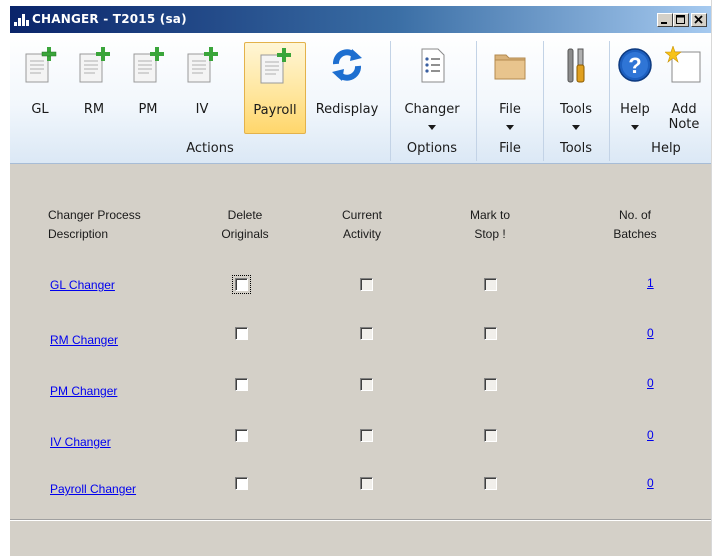 This screenshot has height=556, width=716. What do you see at coordinates (635, 109) in the screenshot?
I see `help-menu-label: Help` at bounding box center [635, 109].